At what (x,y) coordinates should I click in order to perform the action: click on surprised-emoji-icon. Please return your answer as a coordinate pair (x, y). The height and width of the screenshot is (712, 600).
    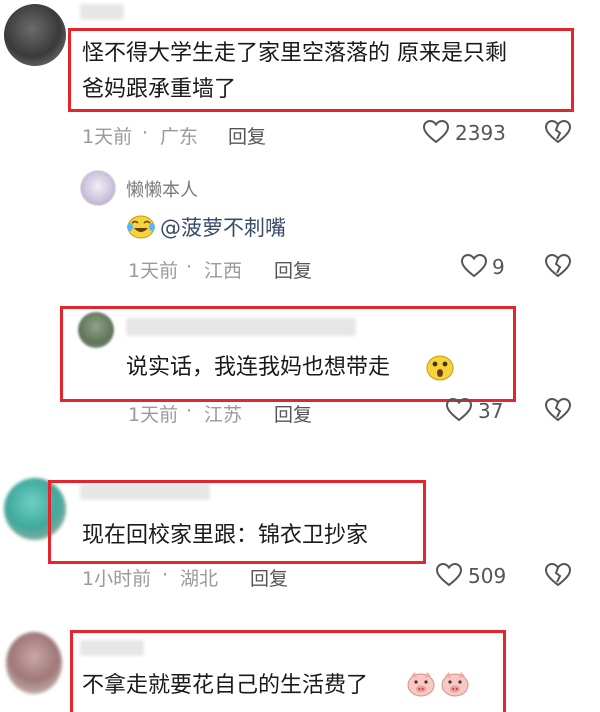
    Looking at the image, I should click on (440, 369).